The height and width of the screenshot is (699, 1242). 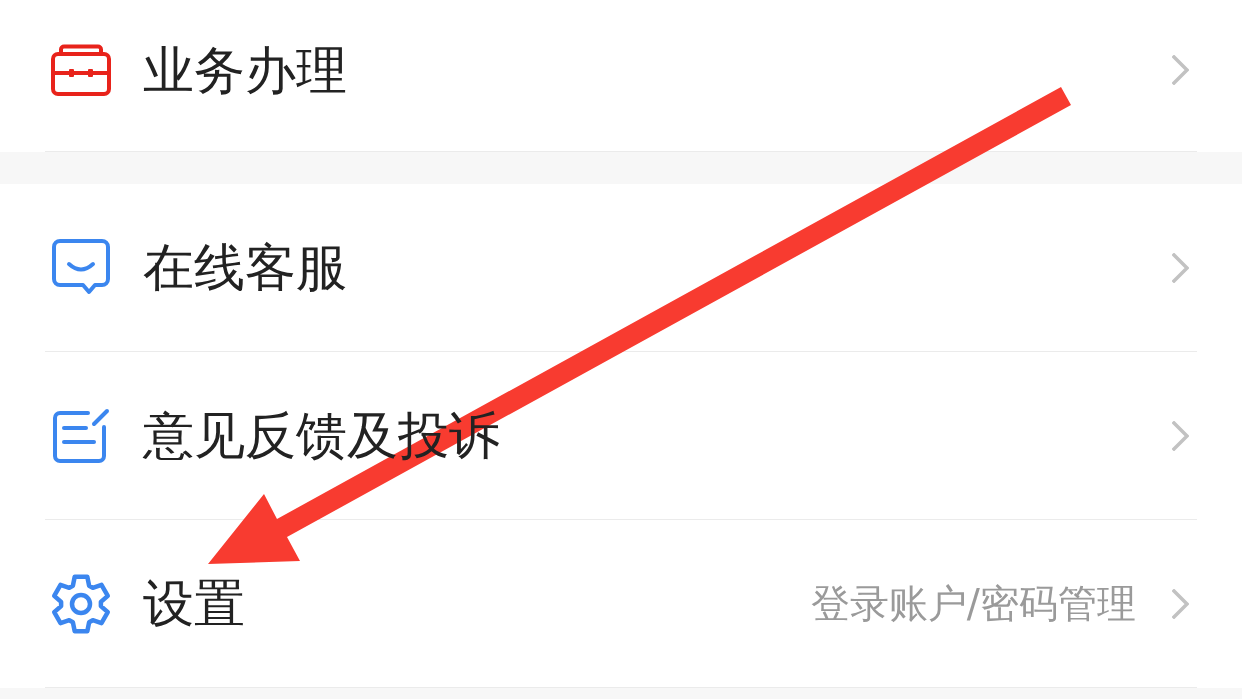 I want to click on item-label: 设置, so click(x=194, y=603).